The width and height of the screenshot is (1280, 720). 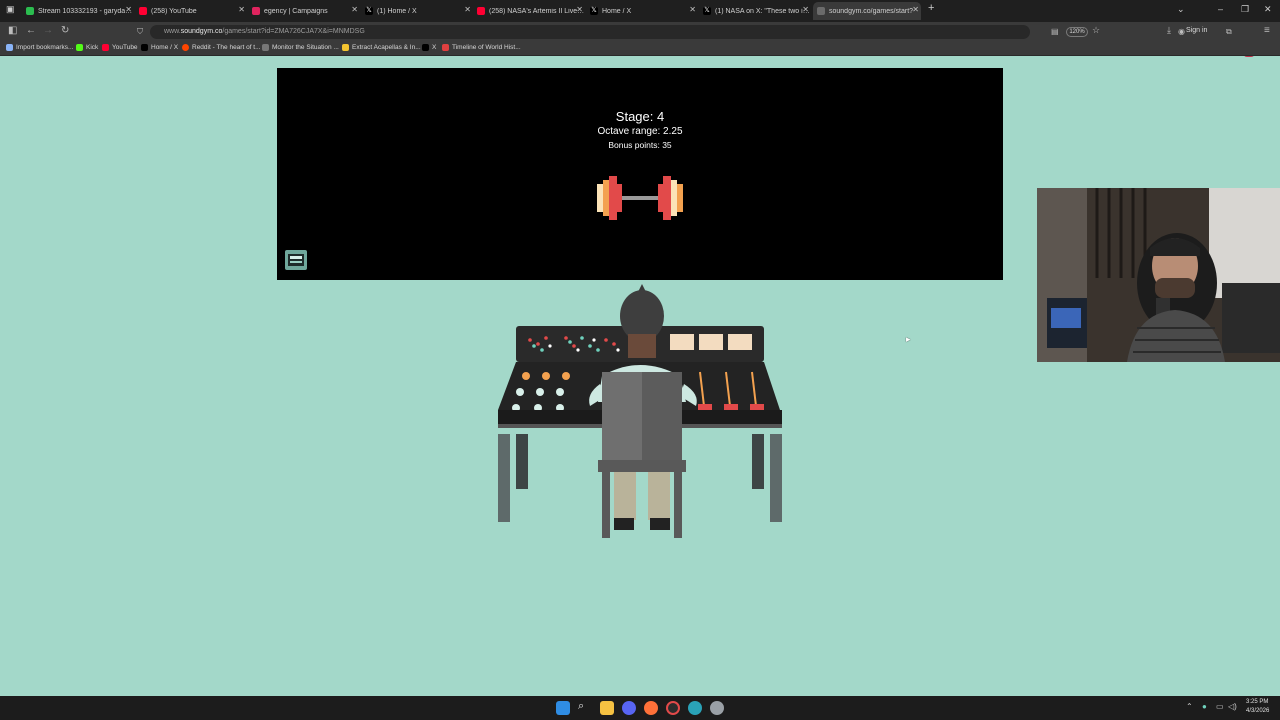 I want to click on import-icon, so click(x=9, y=47).